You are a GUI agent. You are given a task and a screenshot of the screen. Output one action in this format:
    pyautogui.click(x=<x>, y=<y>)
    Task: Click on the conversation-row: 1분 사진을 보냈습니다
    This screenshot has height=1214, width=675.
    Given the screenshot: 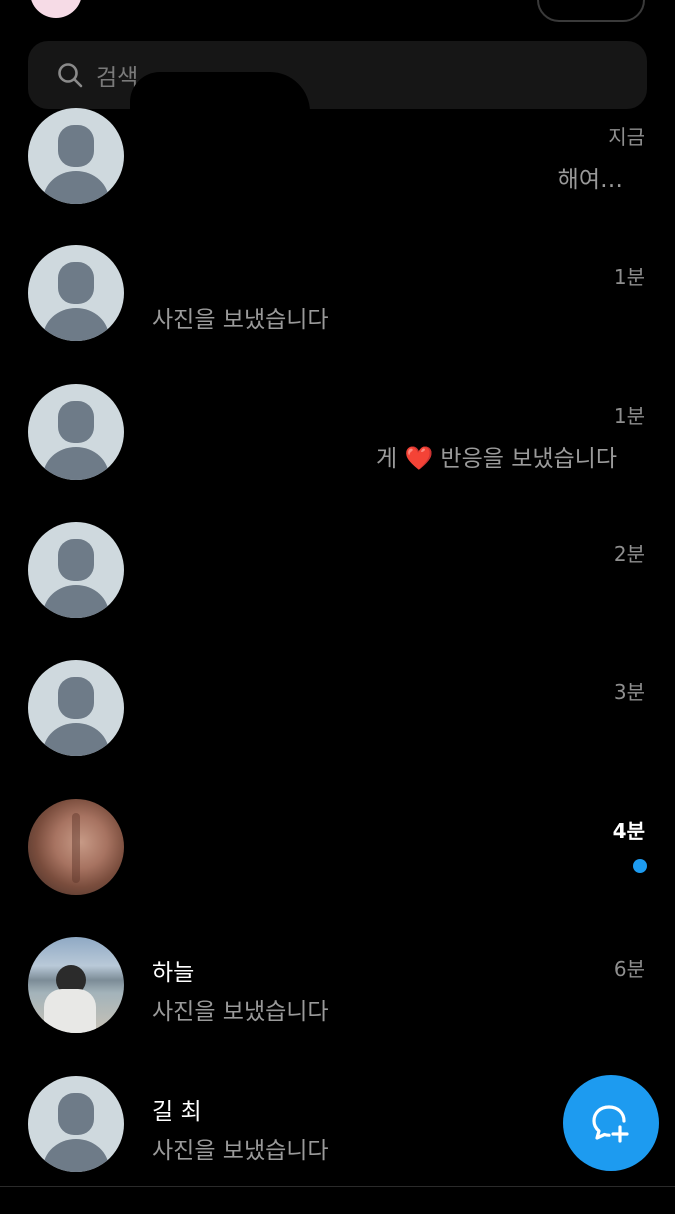 What is the action you would take?
    pyautogui.click(x=337, y=314)
    